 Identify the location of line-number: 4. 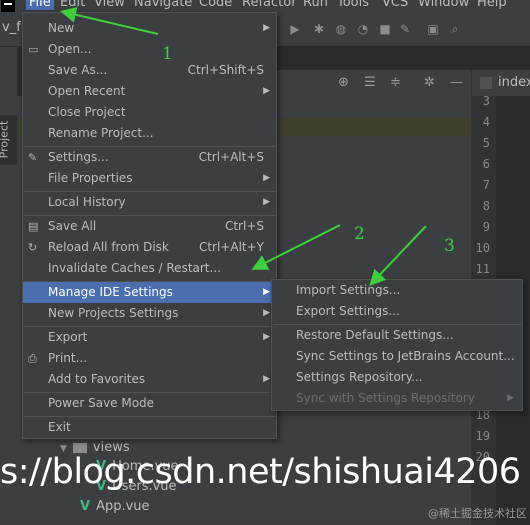
(486, 122).